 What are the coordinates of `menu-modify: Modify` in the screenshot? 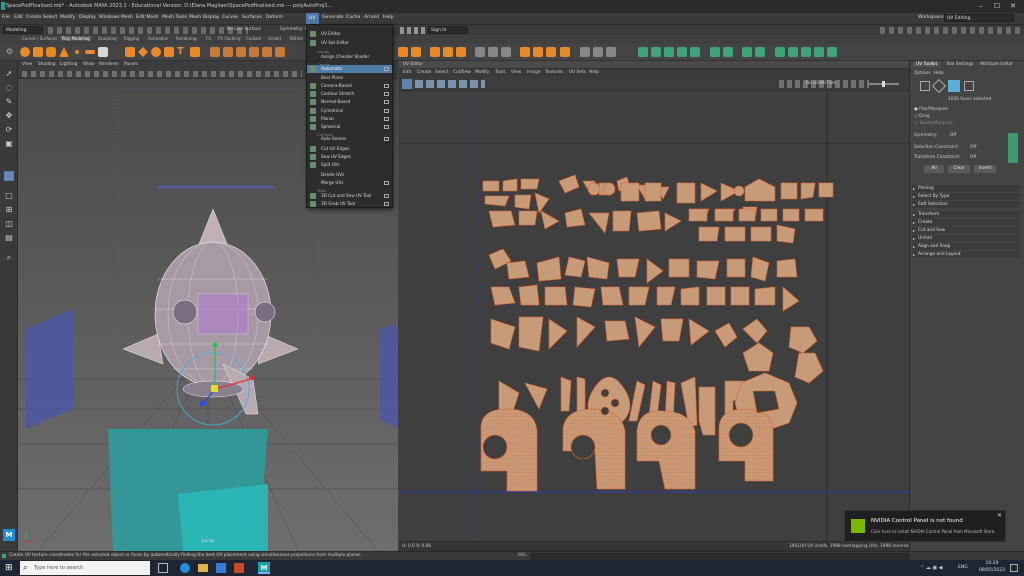 It's located at (67, 17).